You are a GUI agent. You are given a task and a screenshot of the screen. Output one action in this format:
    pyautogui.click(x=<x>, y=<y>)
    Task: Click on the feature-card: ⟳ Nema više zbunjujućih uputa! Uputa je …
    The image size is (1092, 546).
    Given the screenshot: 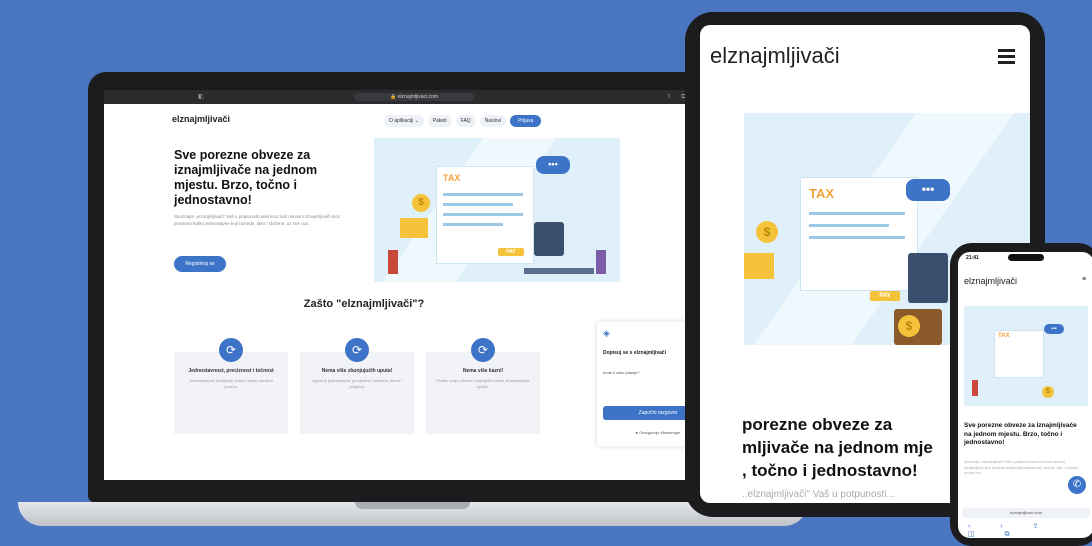 What is the action you would take?
    pyautogui.click(x=357, y=386)
    